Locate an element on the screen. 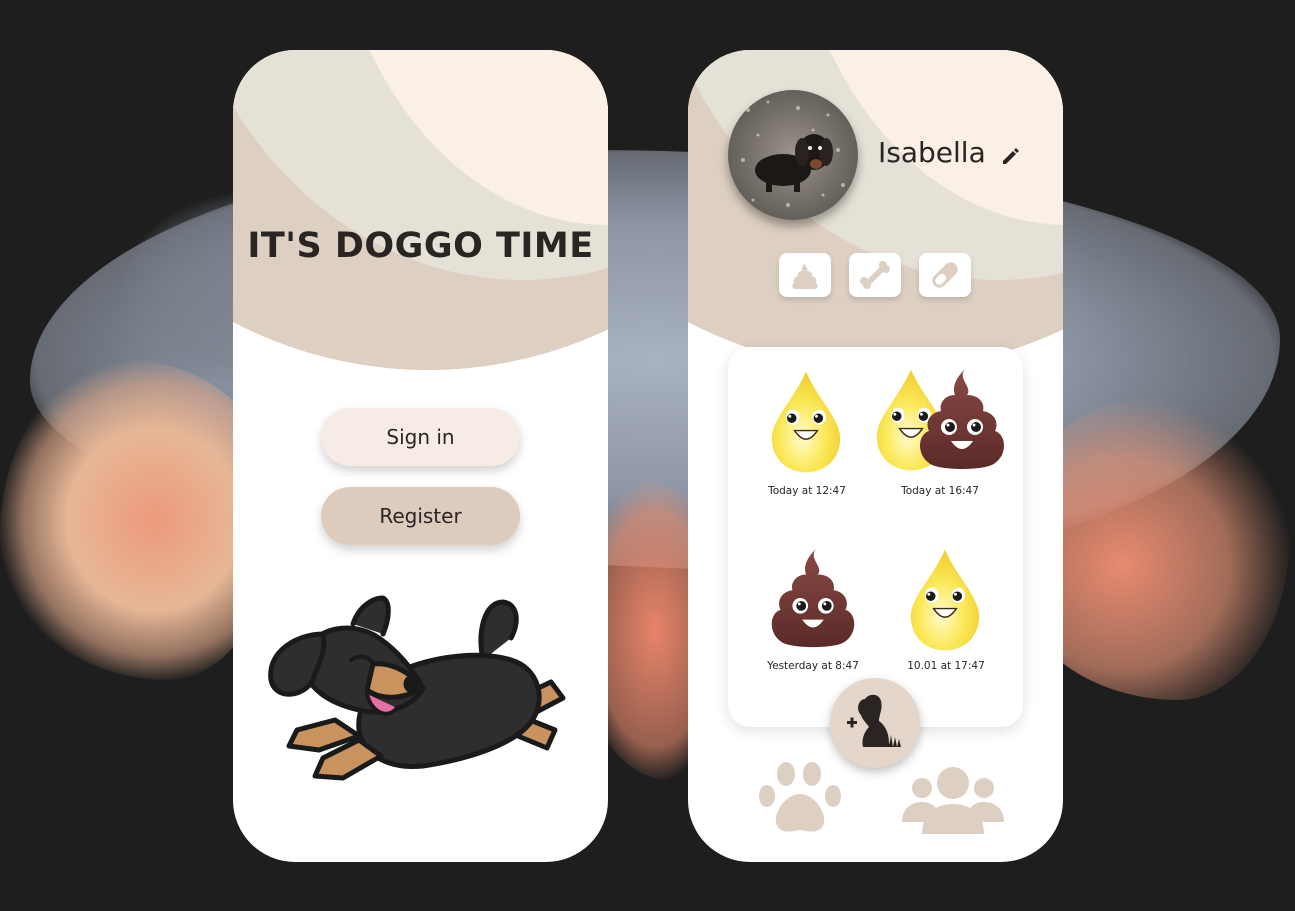 The height and width of the screenshot is (911, 1295). add-dog-button is located at coordinates (875, 723).